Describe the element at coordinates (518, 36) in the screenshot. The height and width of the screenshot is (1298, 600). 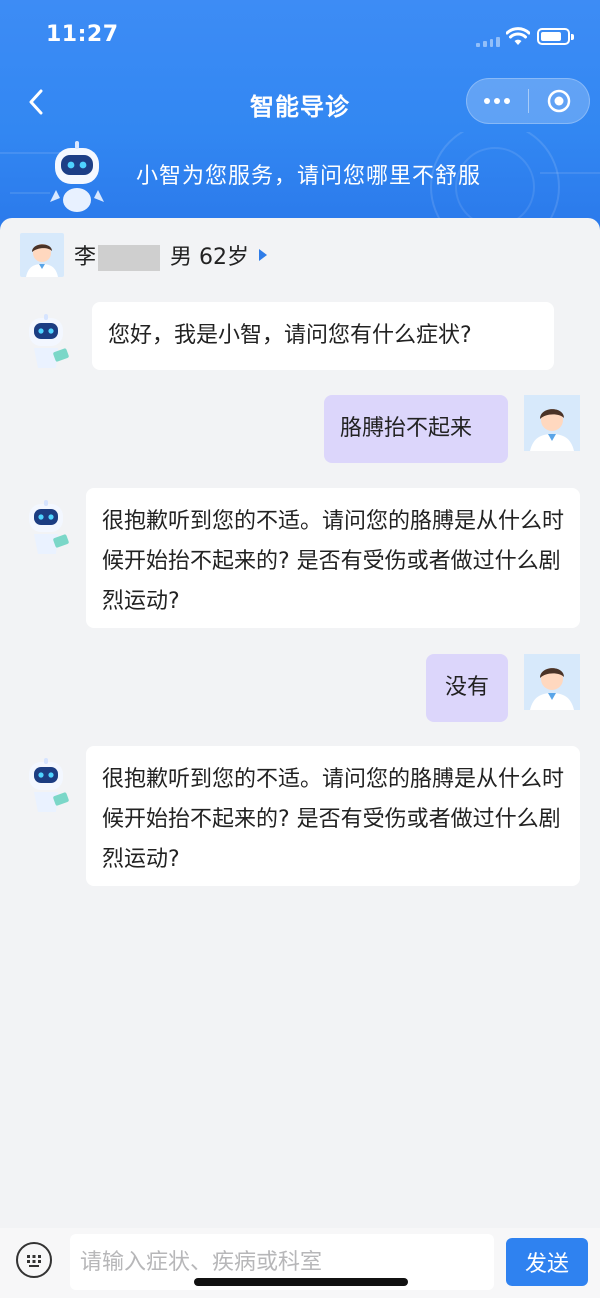
I see `wifi-icon` at that location.